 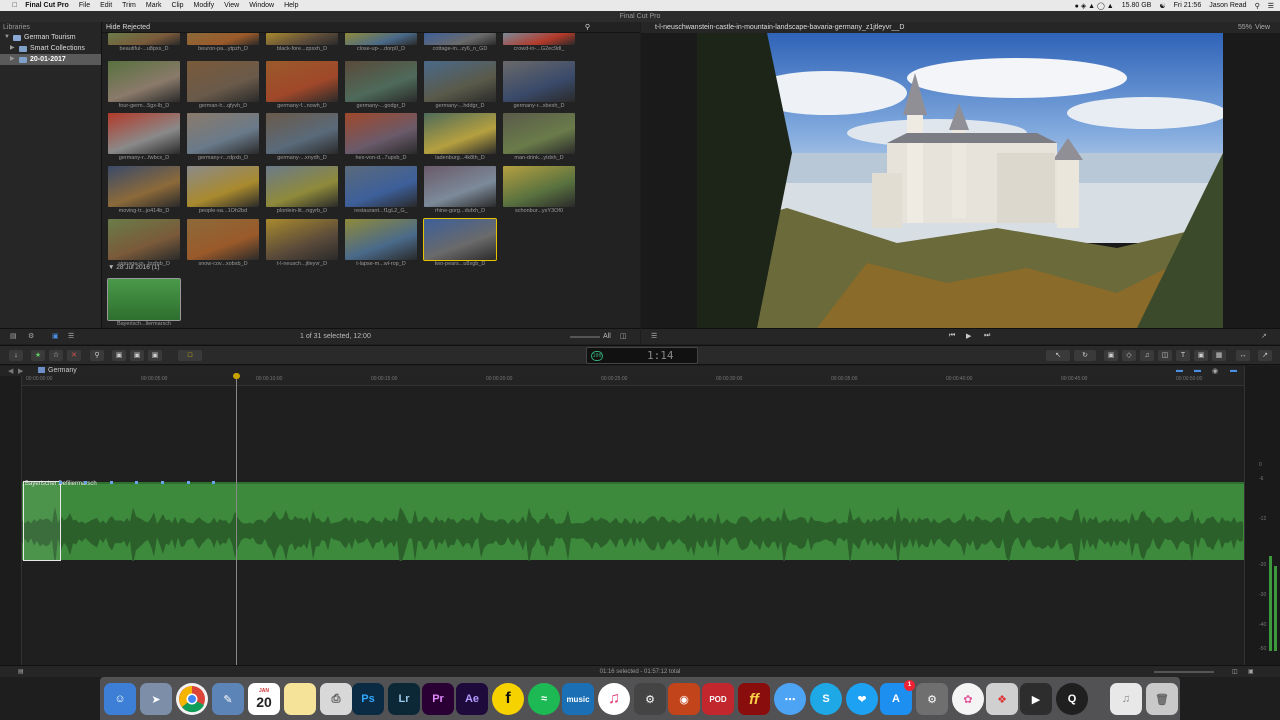 I want to click on themes-icon: ▦, so click(x=1219, y=355).